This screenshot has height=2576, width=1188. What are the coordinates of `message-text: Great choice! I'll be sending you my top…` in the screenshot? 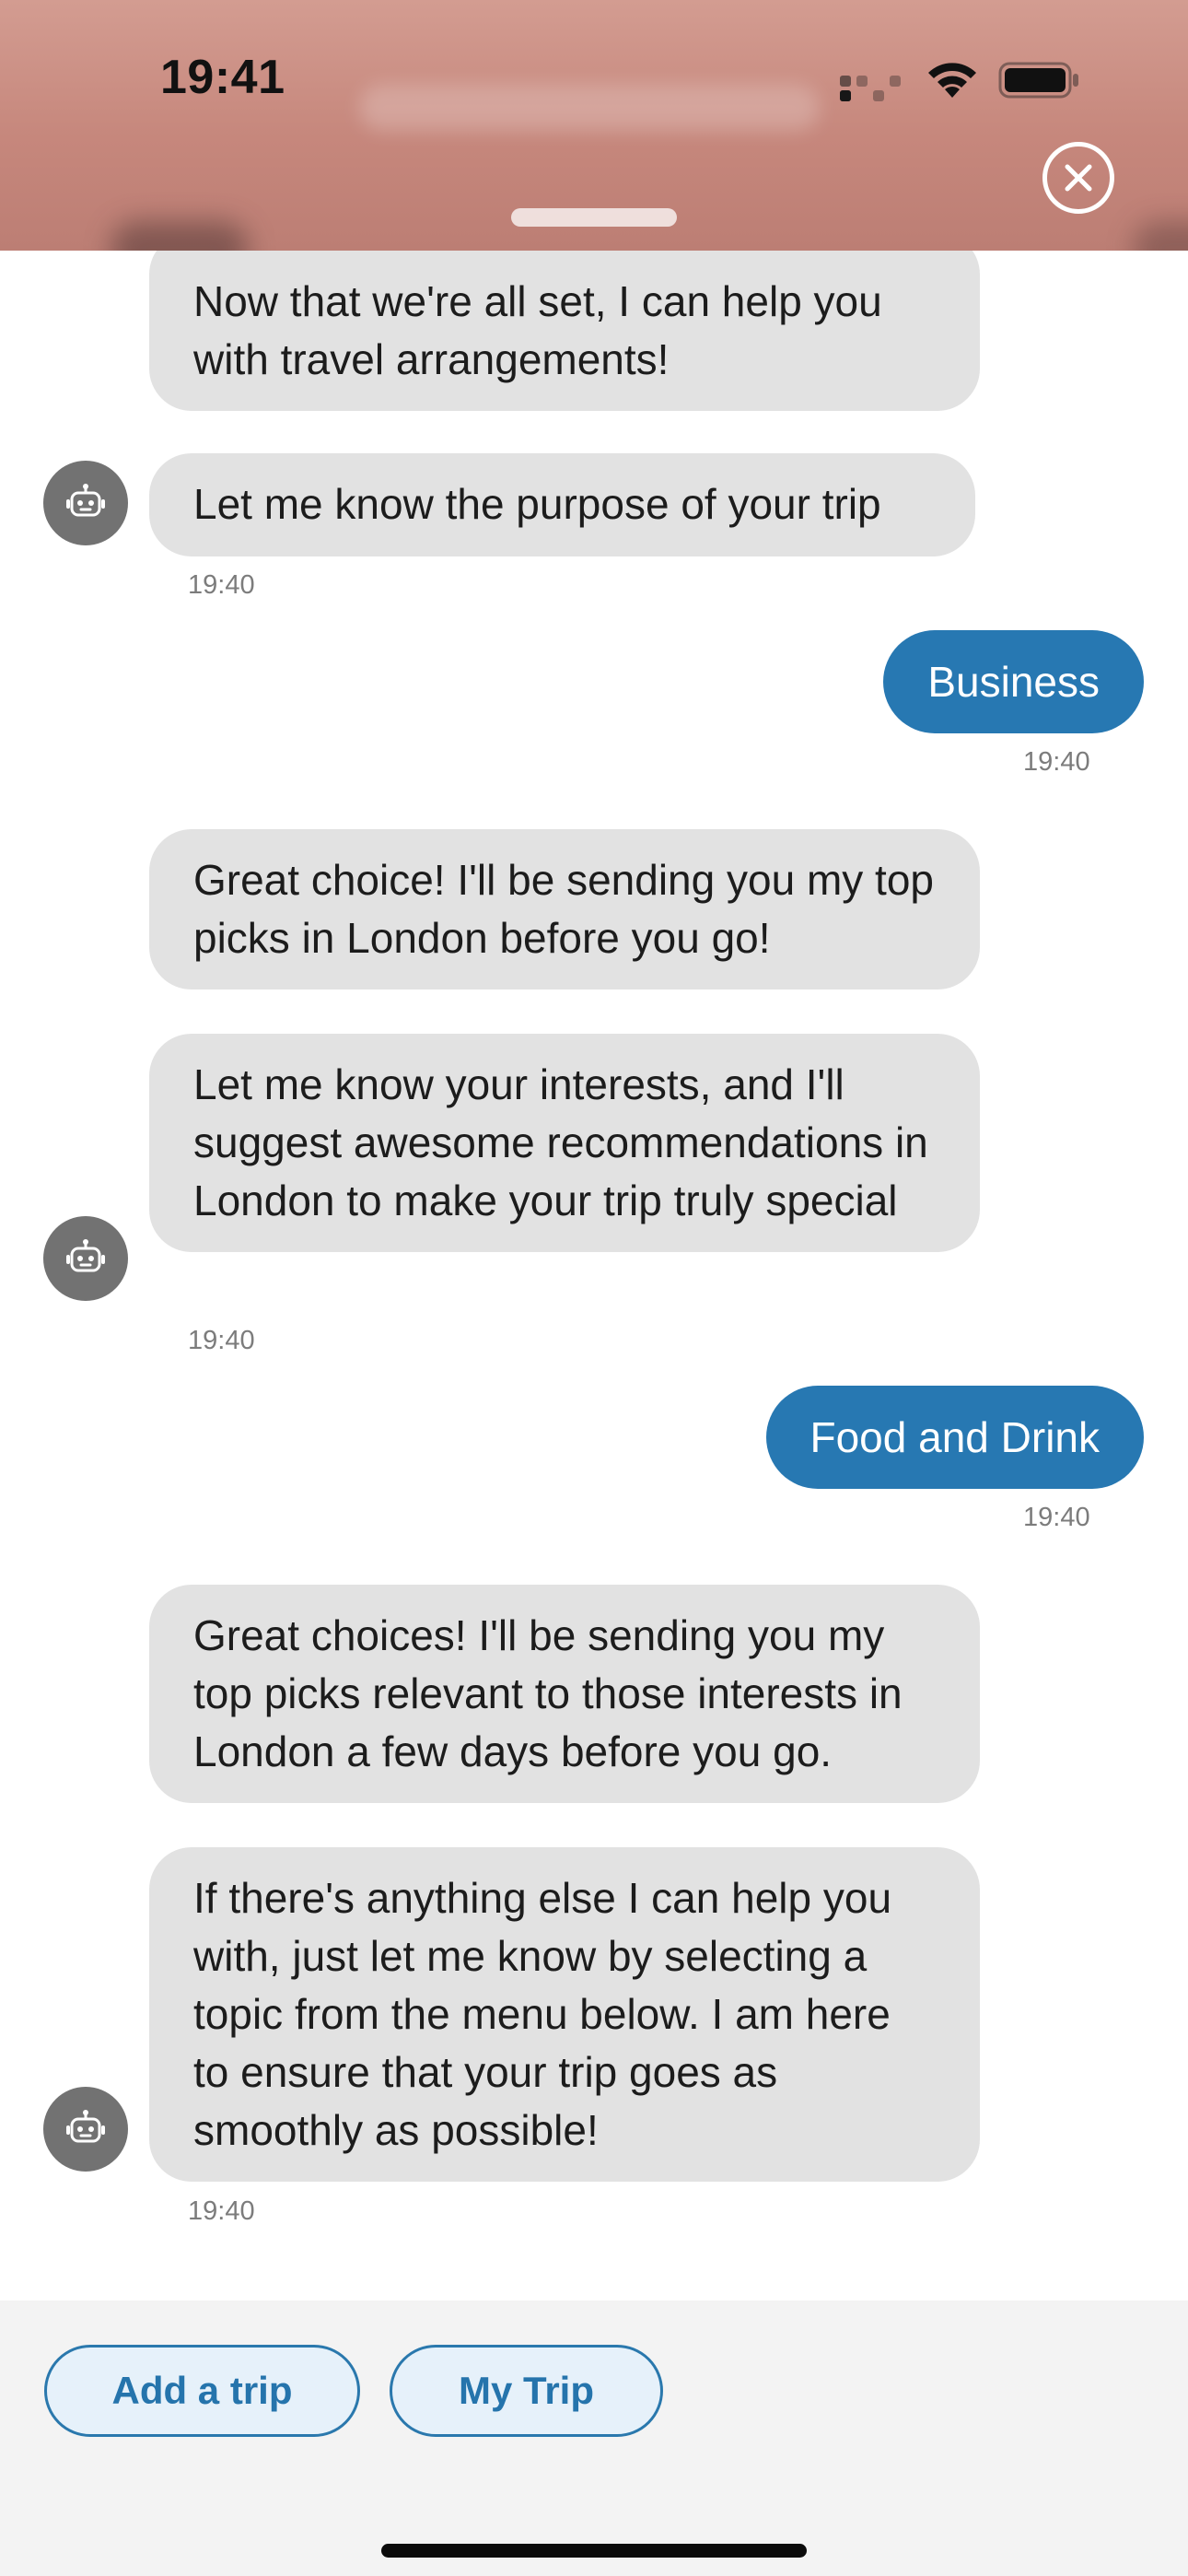 It's located at (563, 909).